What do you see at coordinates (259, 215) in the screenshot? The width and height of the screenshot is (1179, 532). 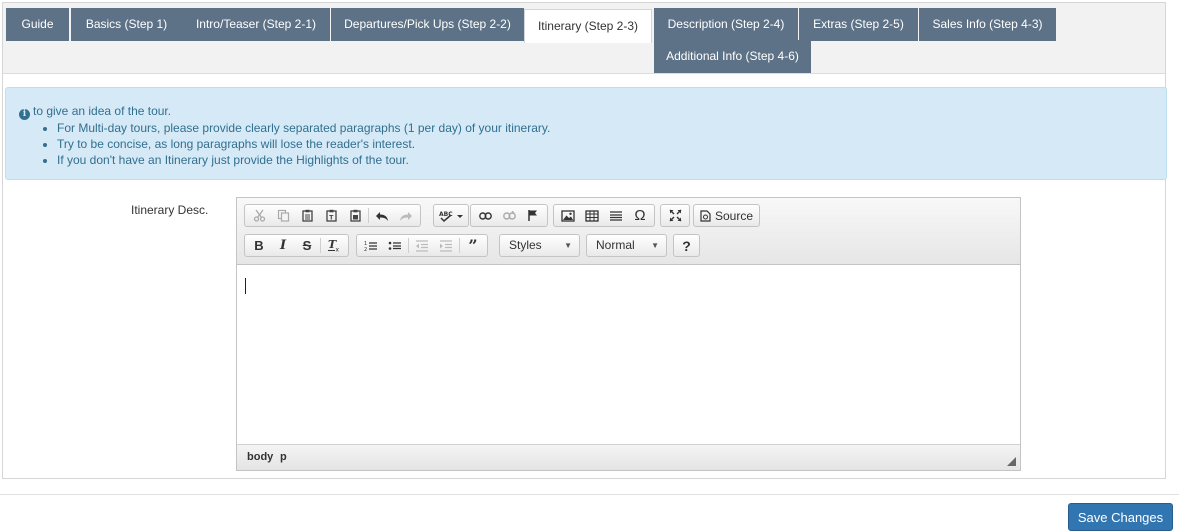 I see `cut-icon` at bounding box center [259, 215].